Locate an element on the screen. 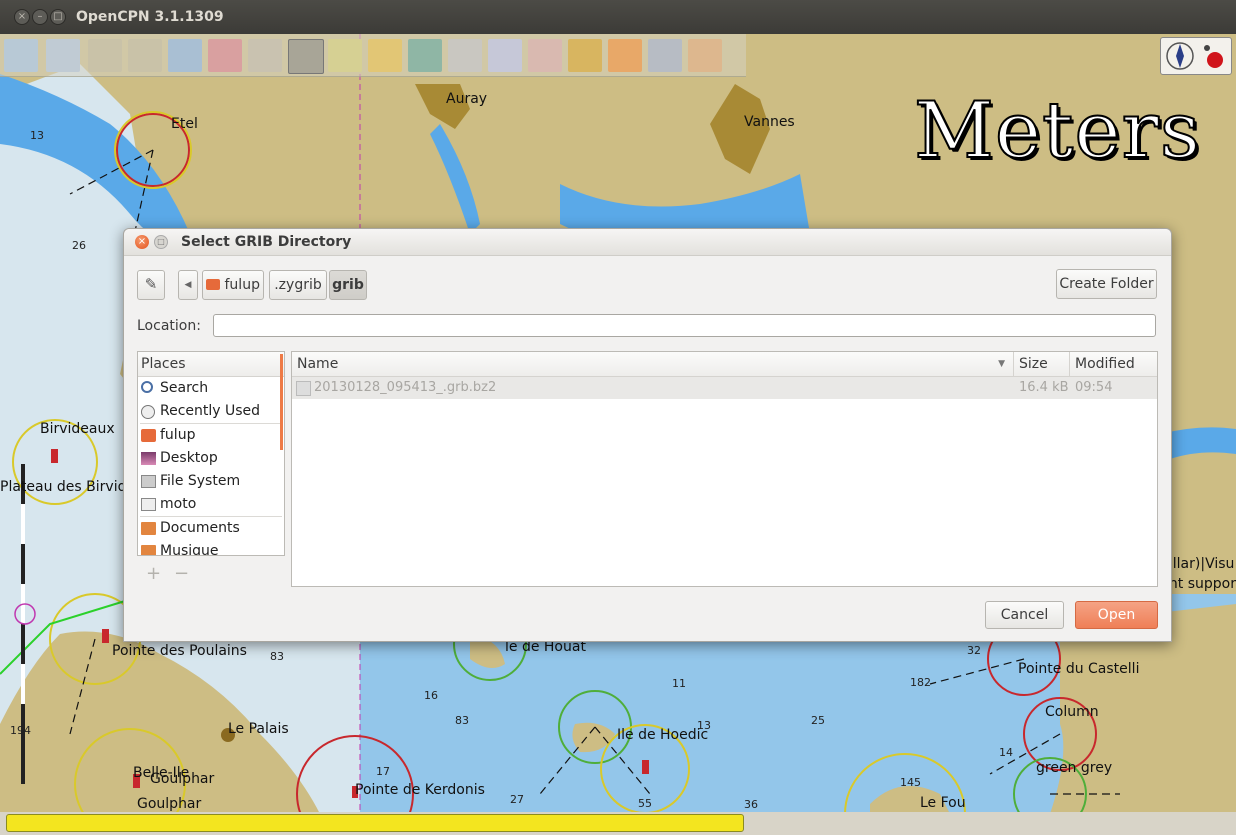  add-bookmark-button: + is located at coordinates (153, 573).